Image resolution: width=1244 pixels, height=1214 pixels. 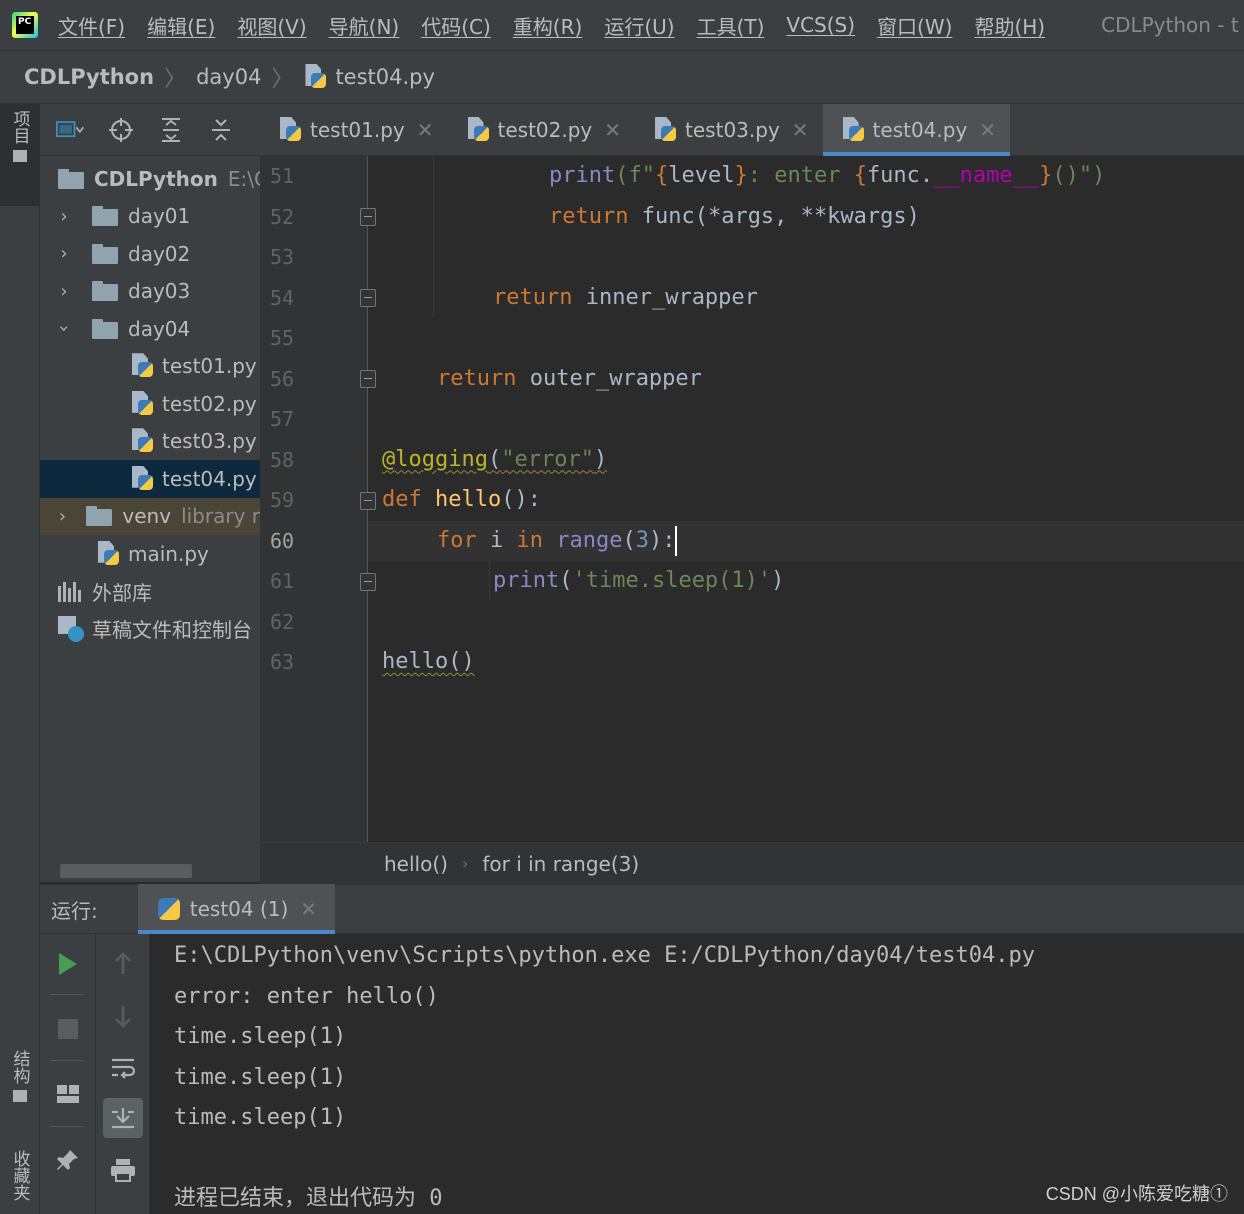 What do you see at coordinates (68, 964) in the screenshot?
I see `rerun-icon` at bounding box center [68, 964].